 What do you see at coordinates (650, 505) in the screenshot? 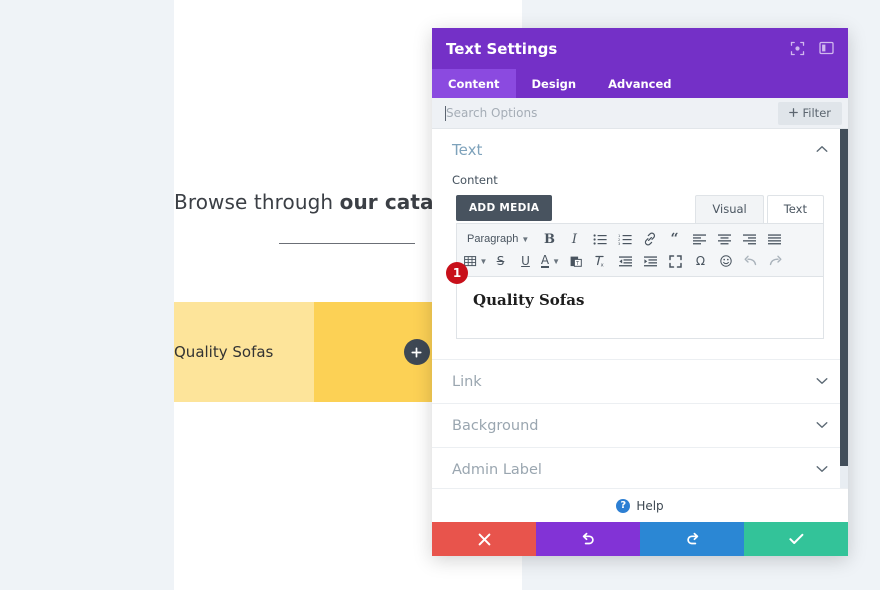
I see `help-label: Help` at bounding box center [650, 505].